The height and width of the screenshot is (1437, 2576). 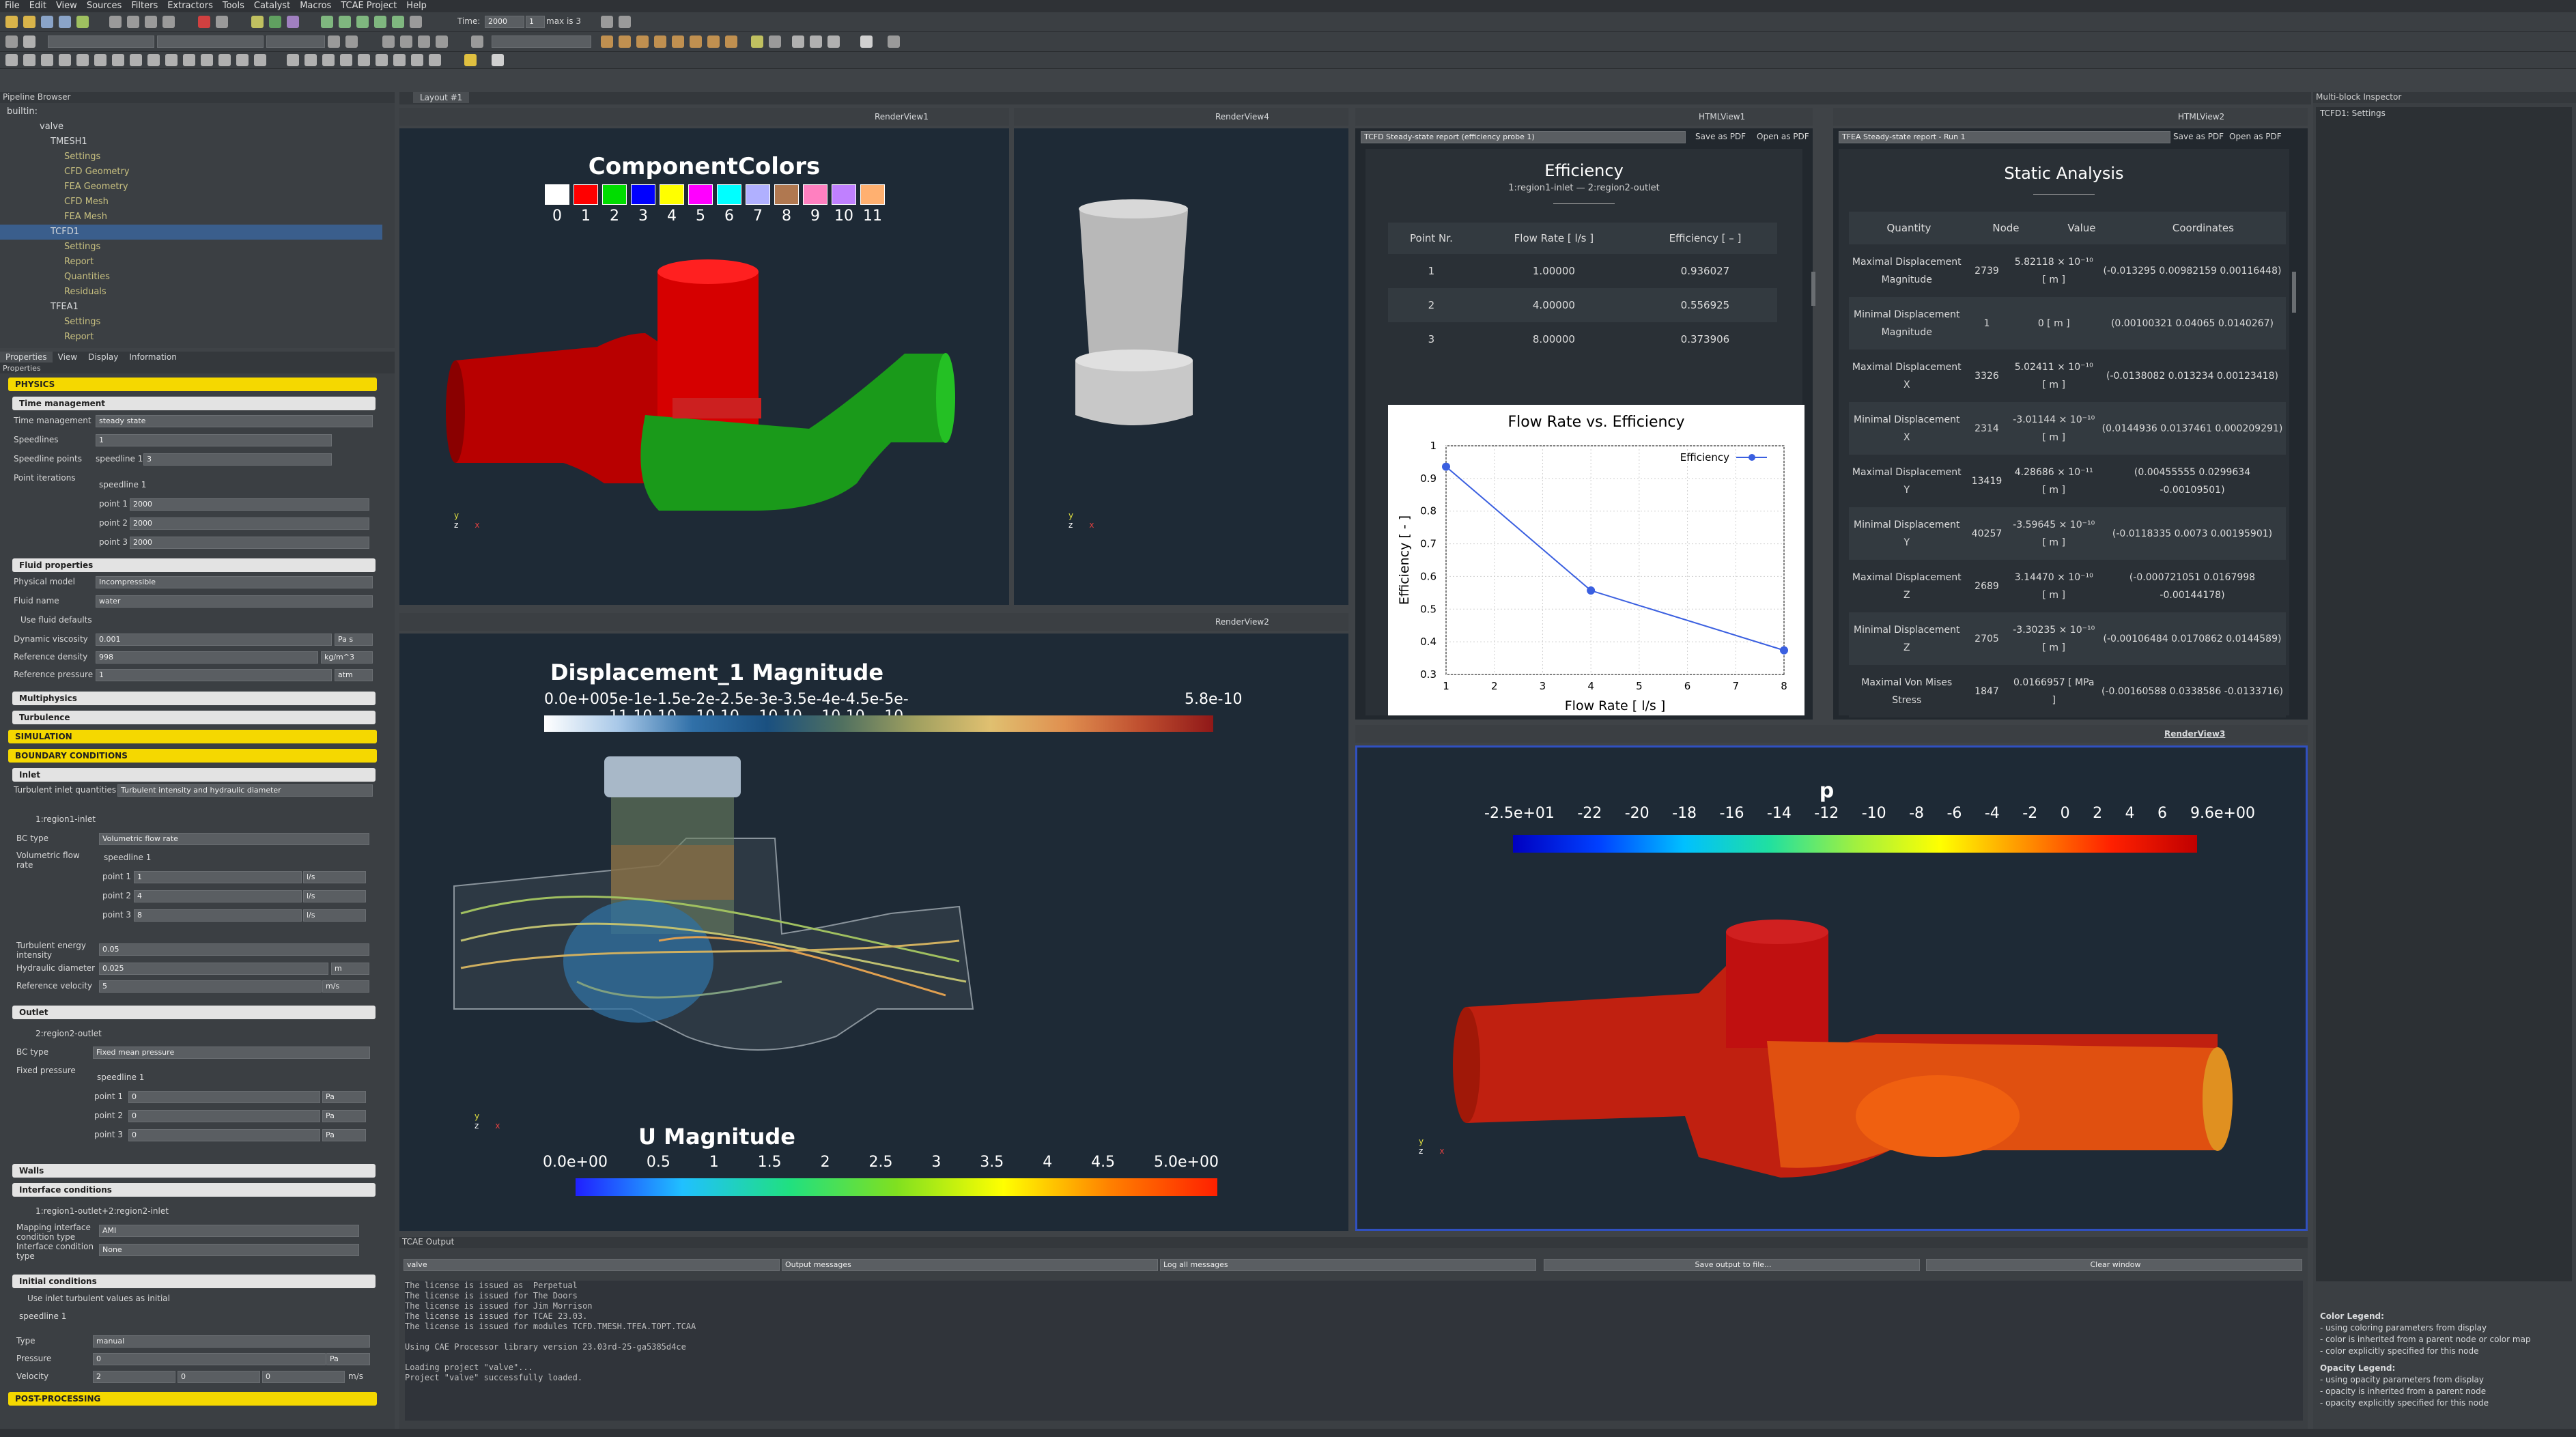 What do you see at coordinates (190, 6) in the screenshot?
I see `menu-extractors: Extractors` at bounding box center [190, 6].